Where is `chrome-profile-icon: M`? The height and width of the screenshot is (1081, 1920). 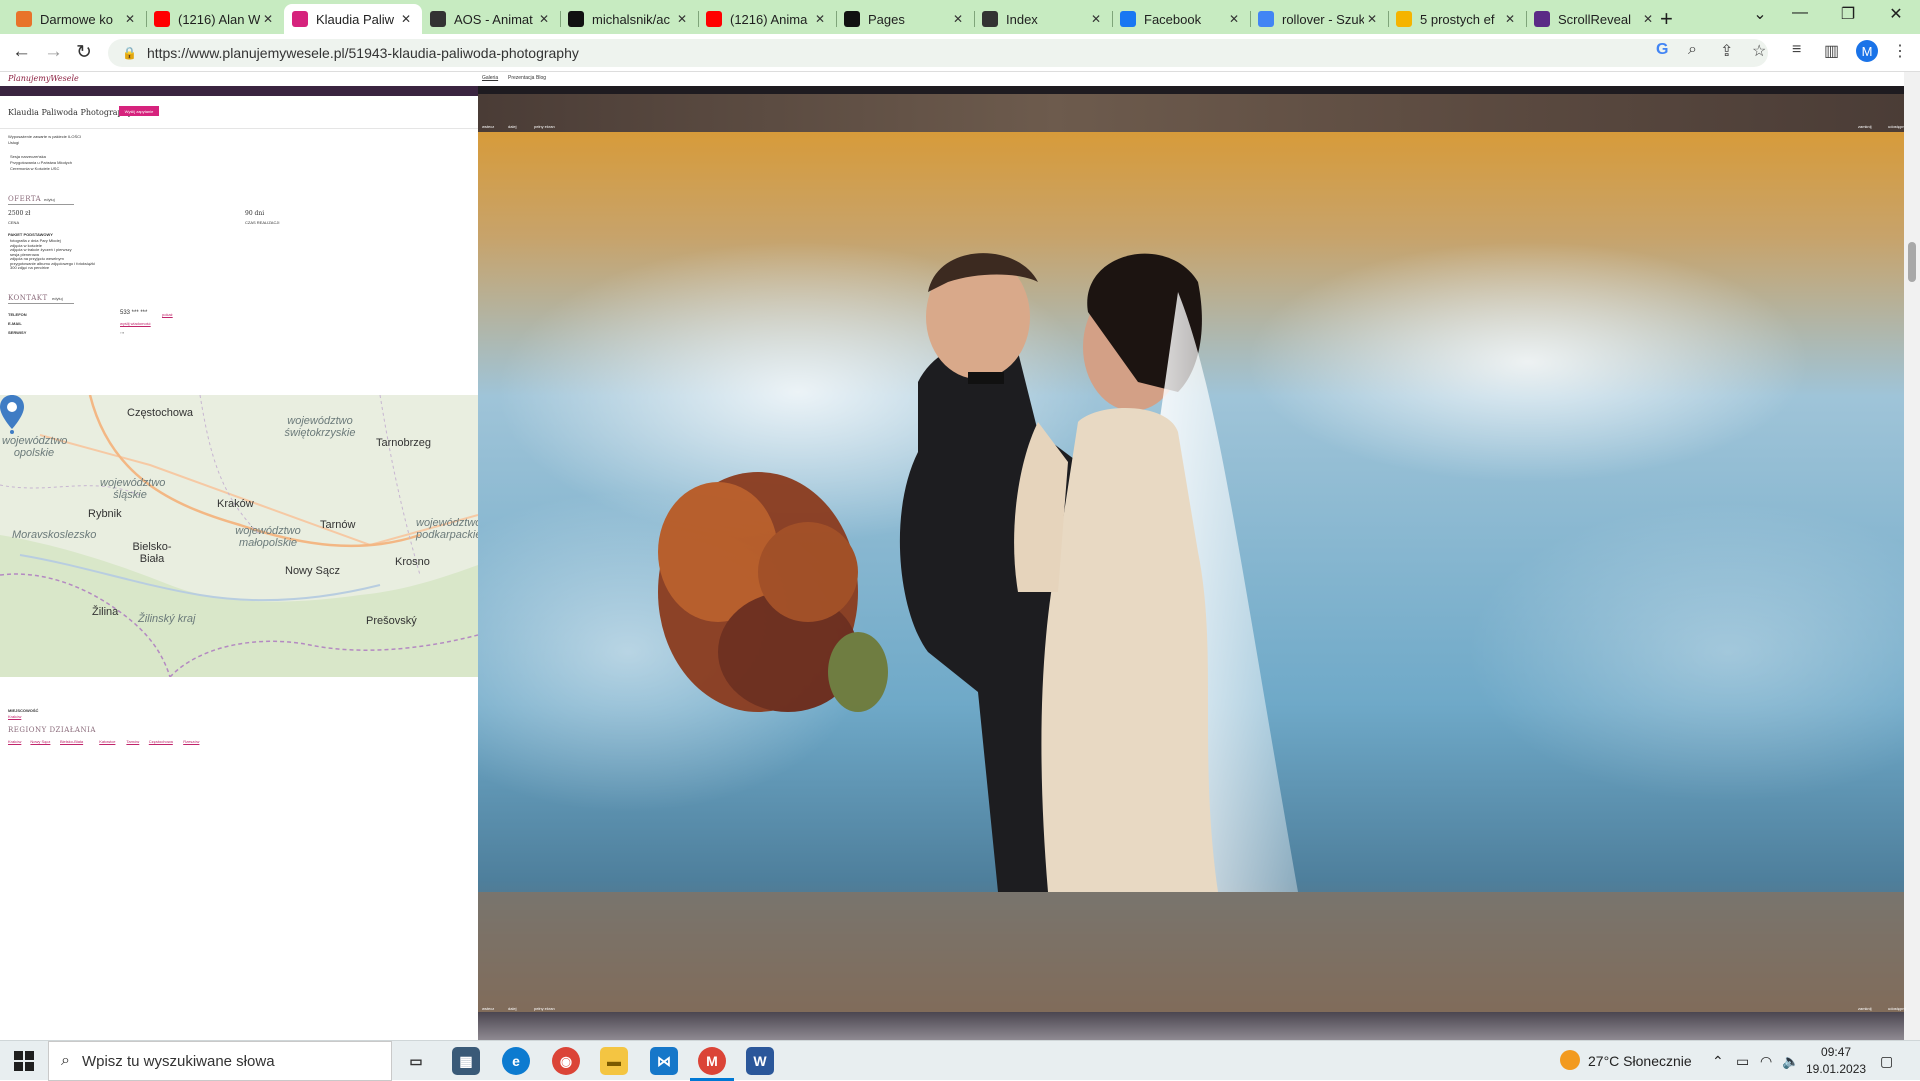 chrome-profile-icon: M is located at coordinates (712, 1061).